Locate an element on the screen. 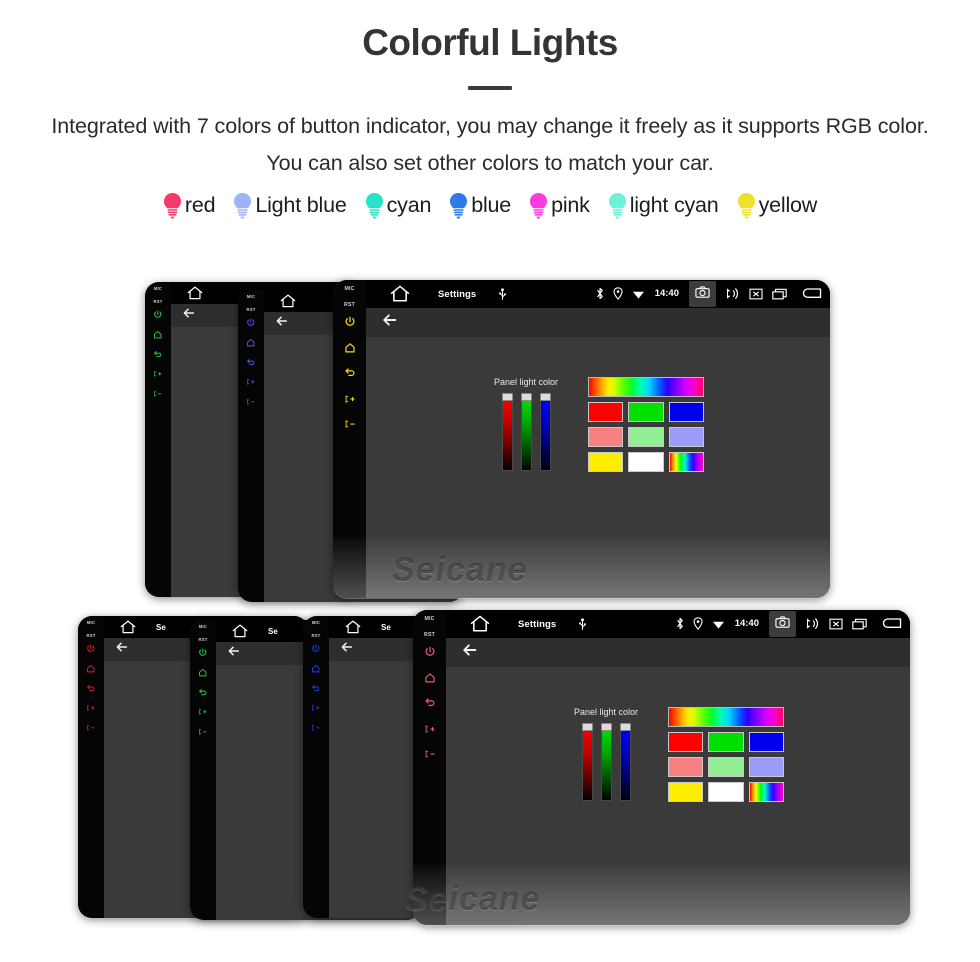 This screenshot has height=962, width=980. rst-label: RST is located at coordinates (349, 305).